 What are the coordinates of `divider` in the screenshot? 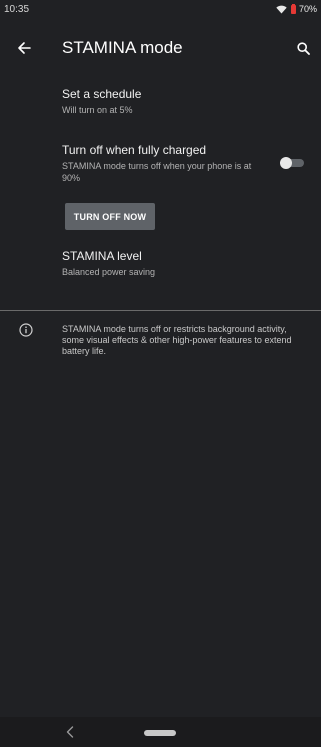 It's located at (160, 310).